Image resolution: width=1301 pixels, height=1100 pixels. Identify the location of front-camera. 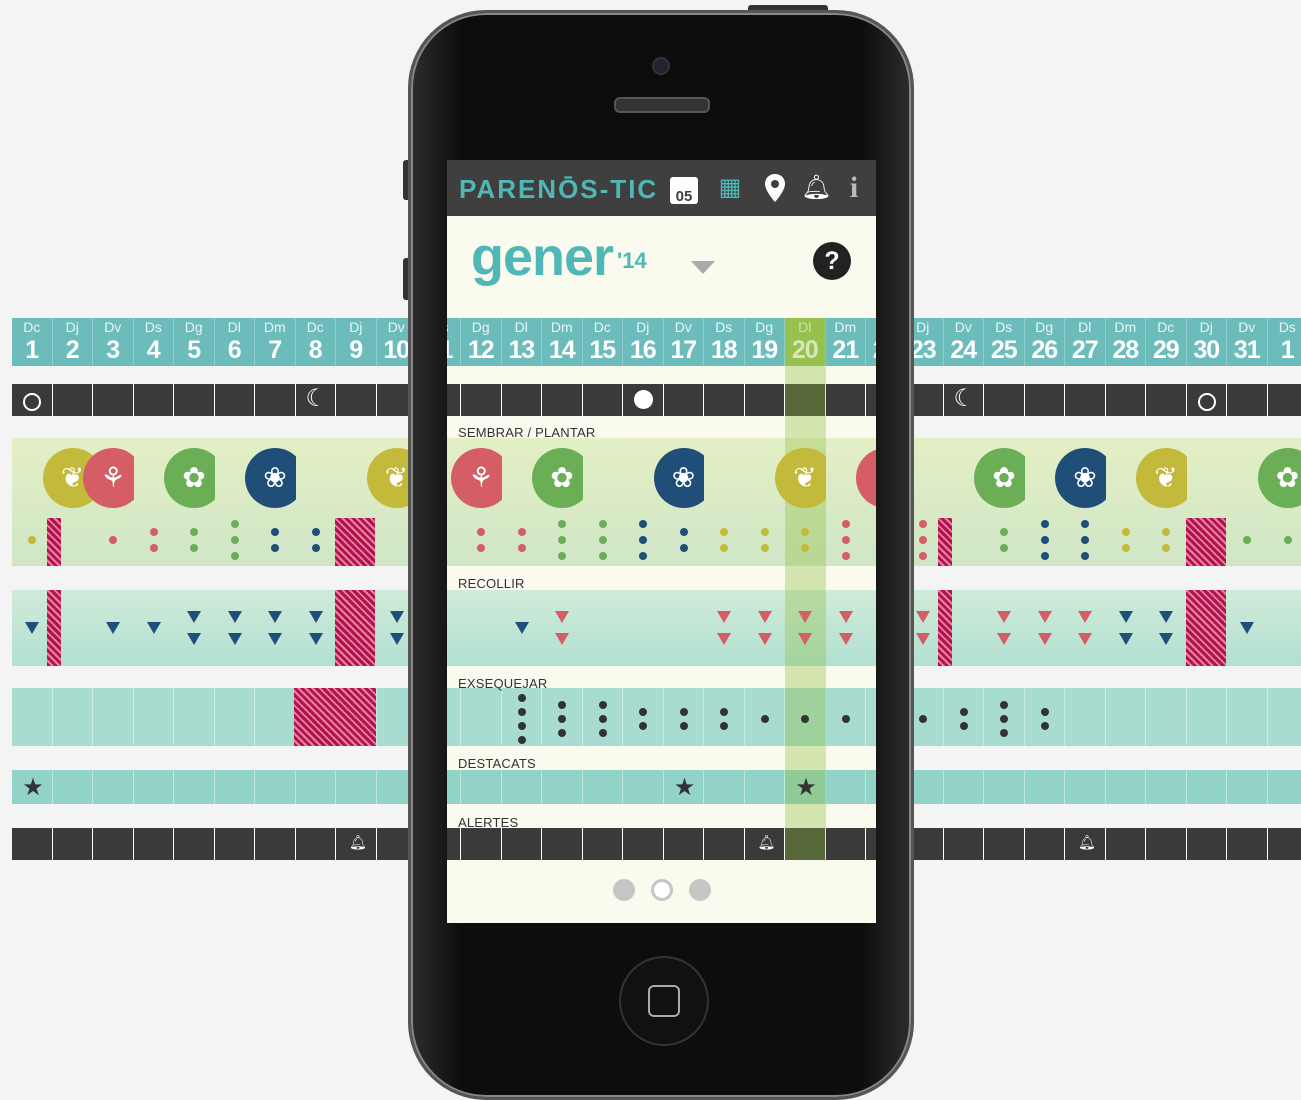
(661, 66).